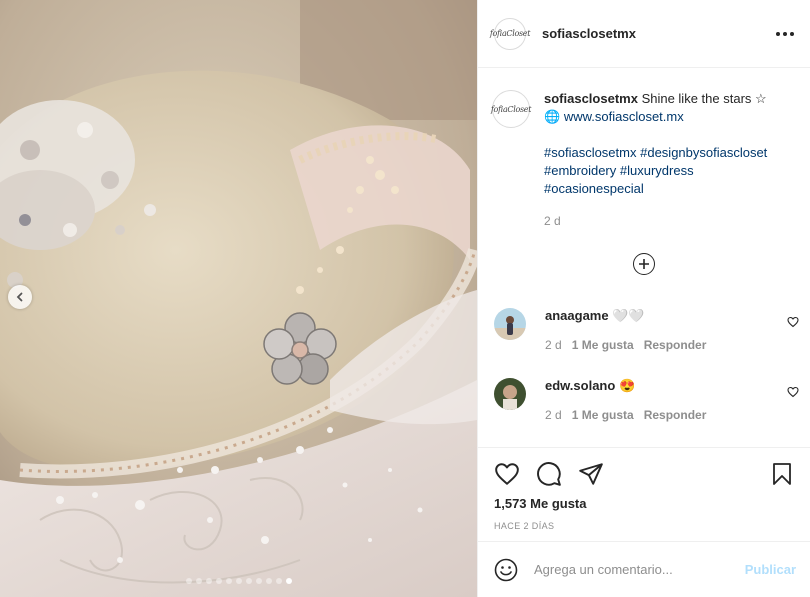  Describe the element at coordinates (552, 116) in the screenshot. I see `globe-icon: 🌐` at that location.